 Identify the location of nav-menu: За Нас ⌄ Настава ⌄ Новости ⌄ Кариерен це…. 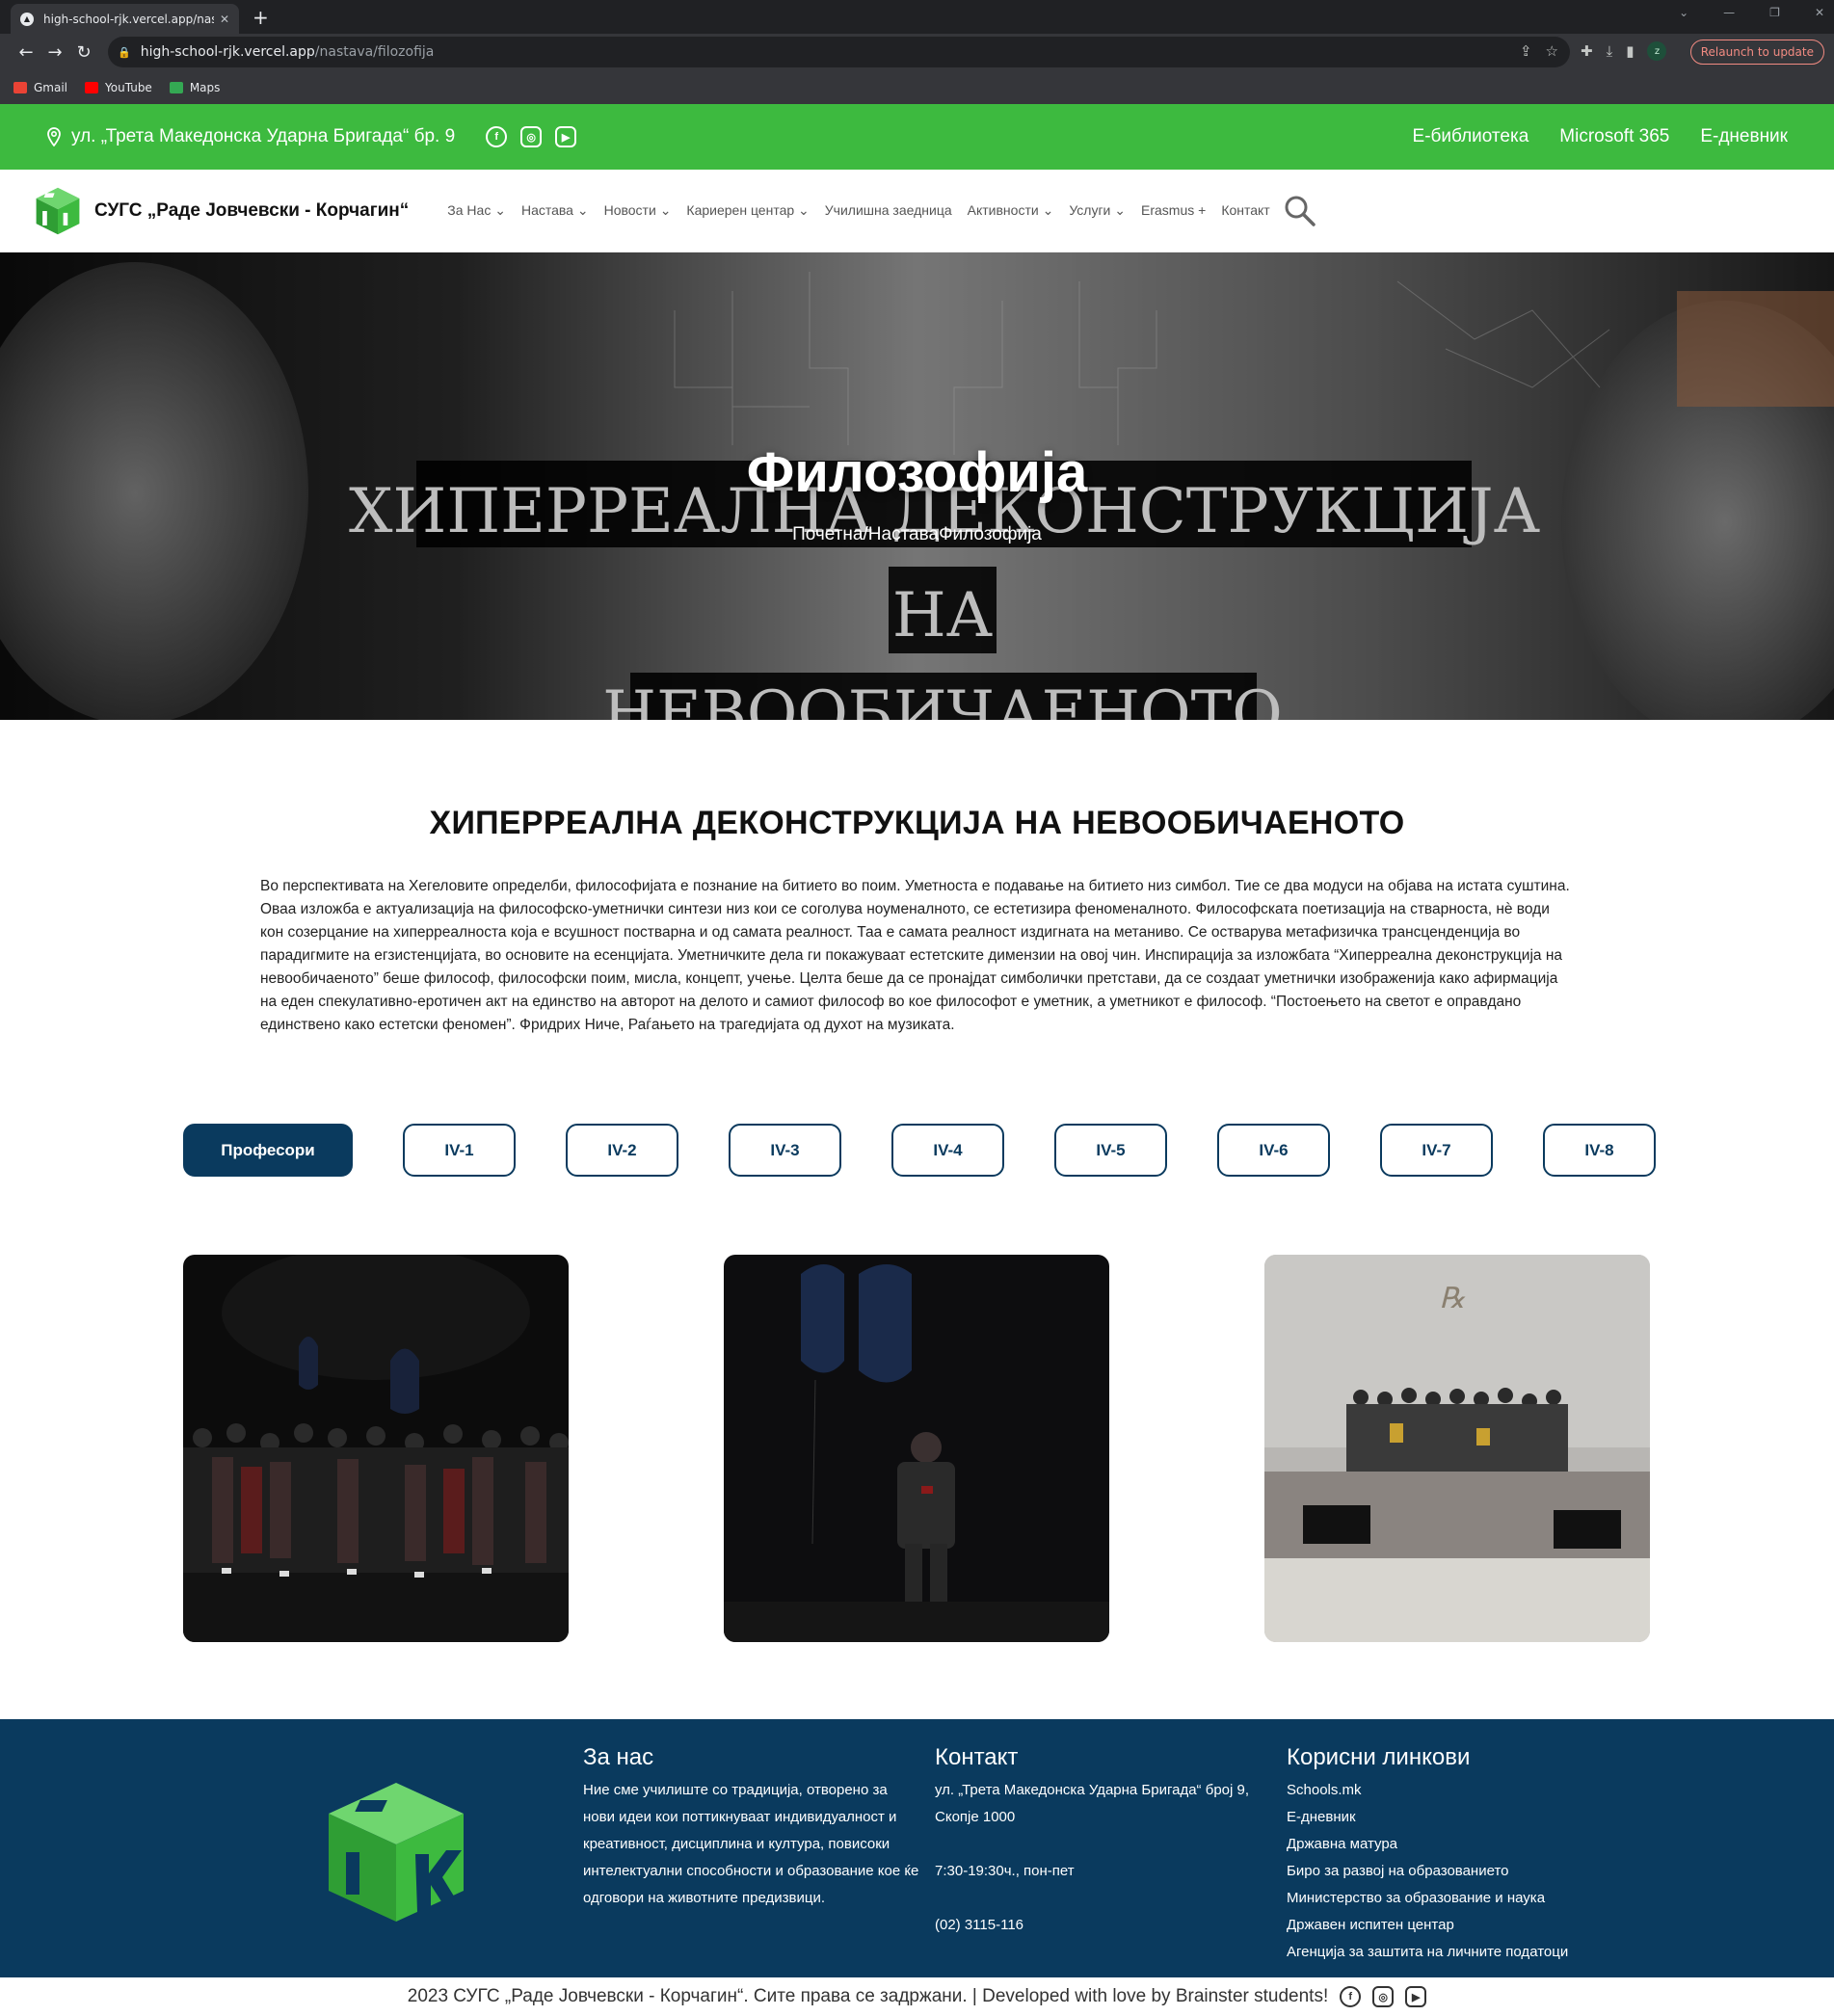
(858, 211).